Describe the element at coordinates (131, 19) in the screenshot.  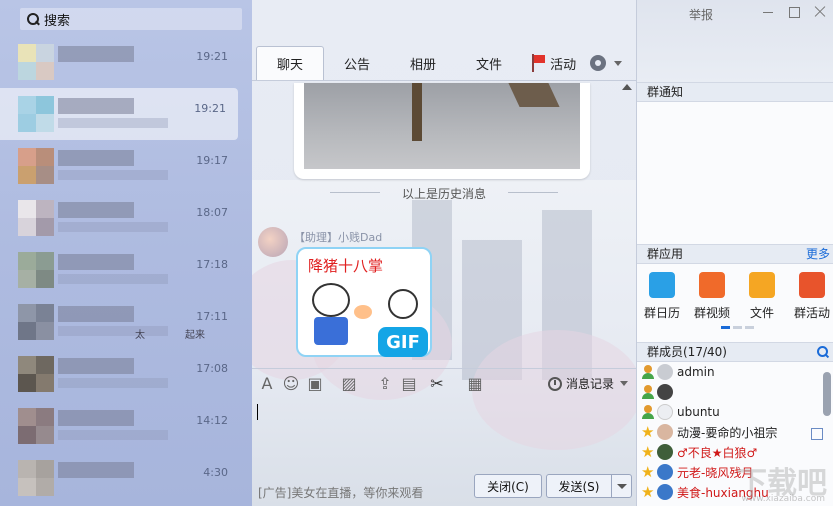
I see `search-input: 搜索` at that location.